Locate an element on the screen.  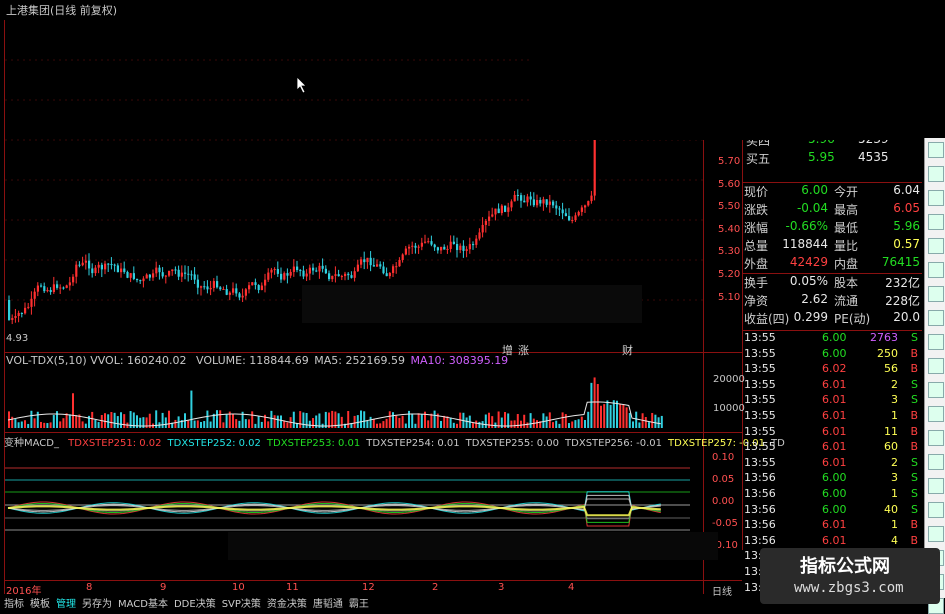
tab-1: 模板 is located at coordinates (40, 604).